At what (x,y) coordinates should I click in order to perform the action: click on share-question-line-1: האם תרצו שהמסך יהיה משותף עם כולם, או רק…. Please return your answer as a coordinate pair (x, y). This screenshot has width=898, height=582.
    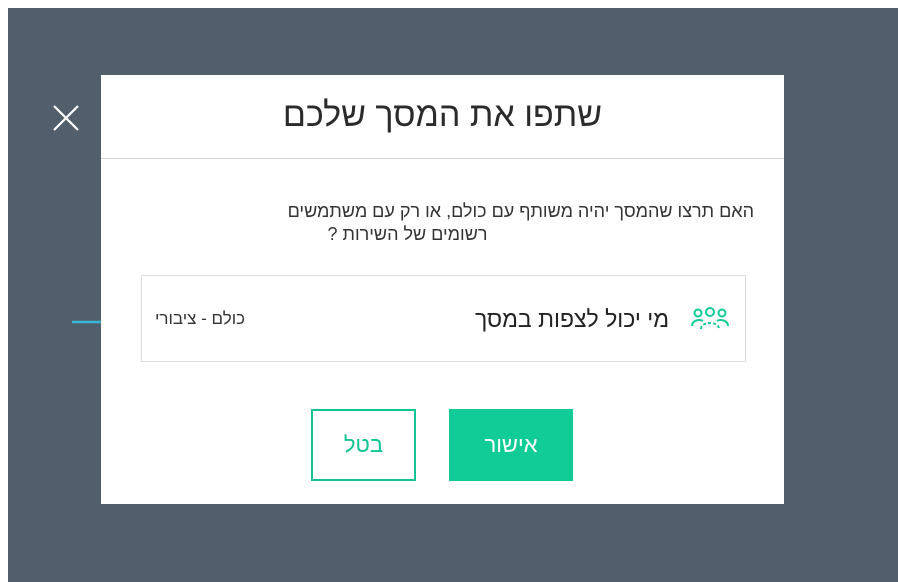
    Looking at the image, I should click on (520, 211).